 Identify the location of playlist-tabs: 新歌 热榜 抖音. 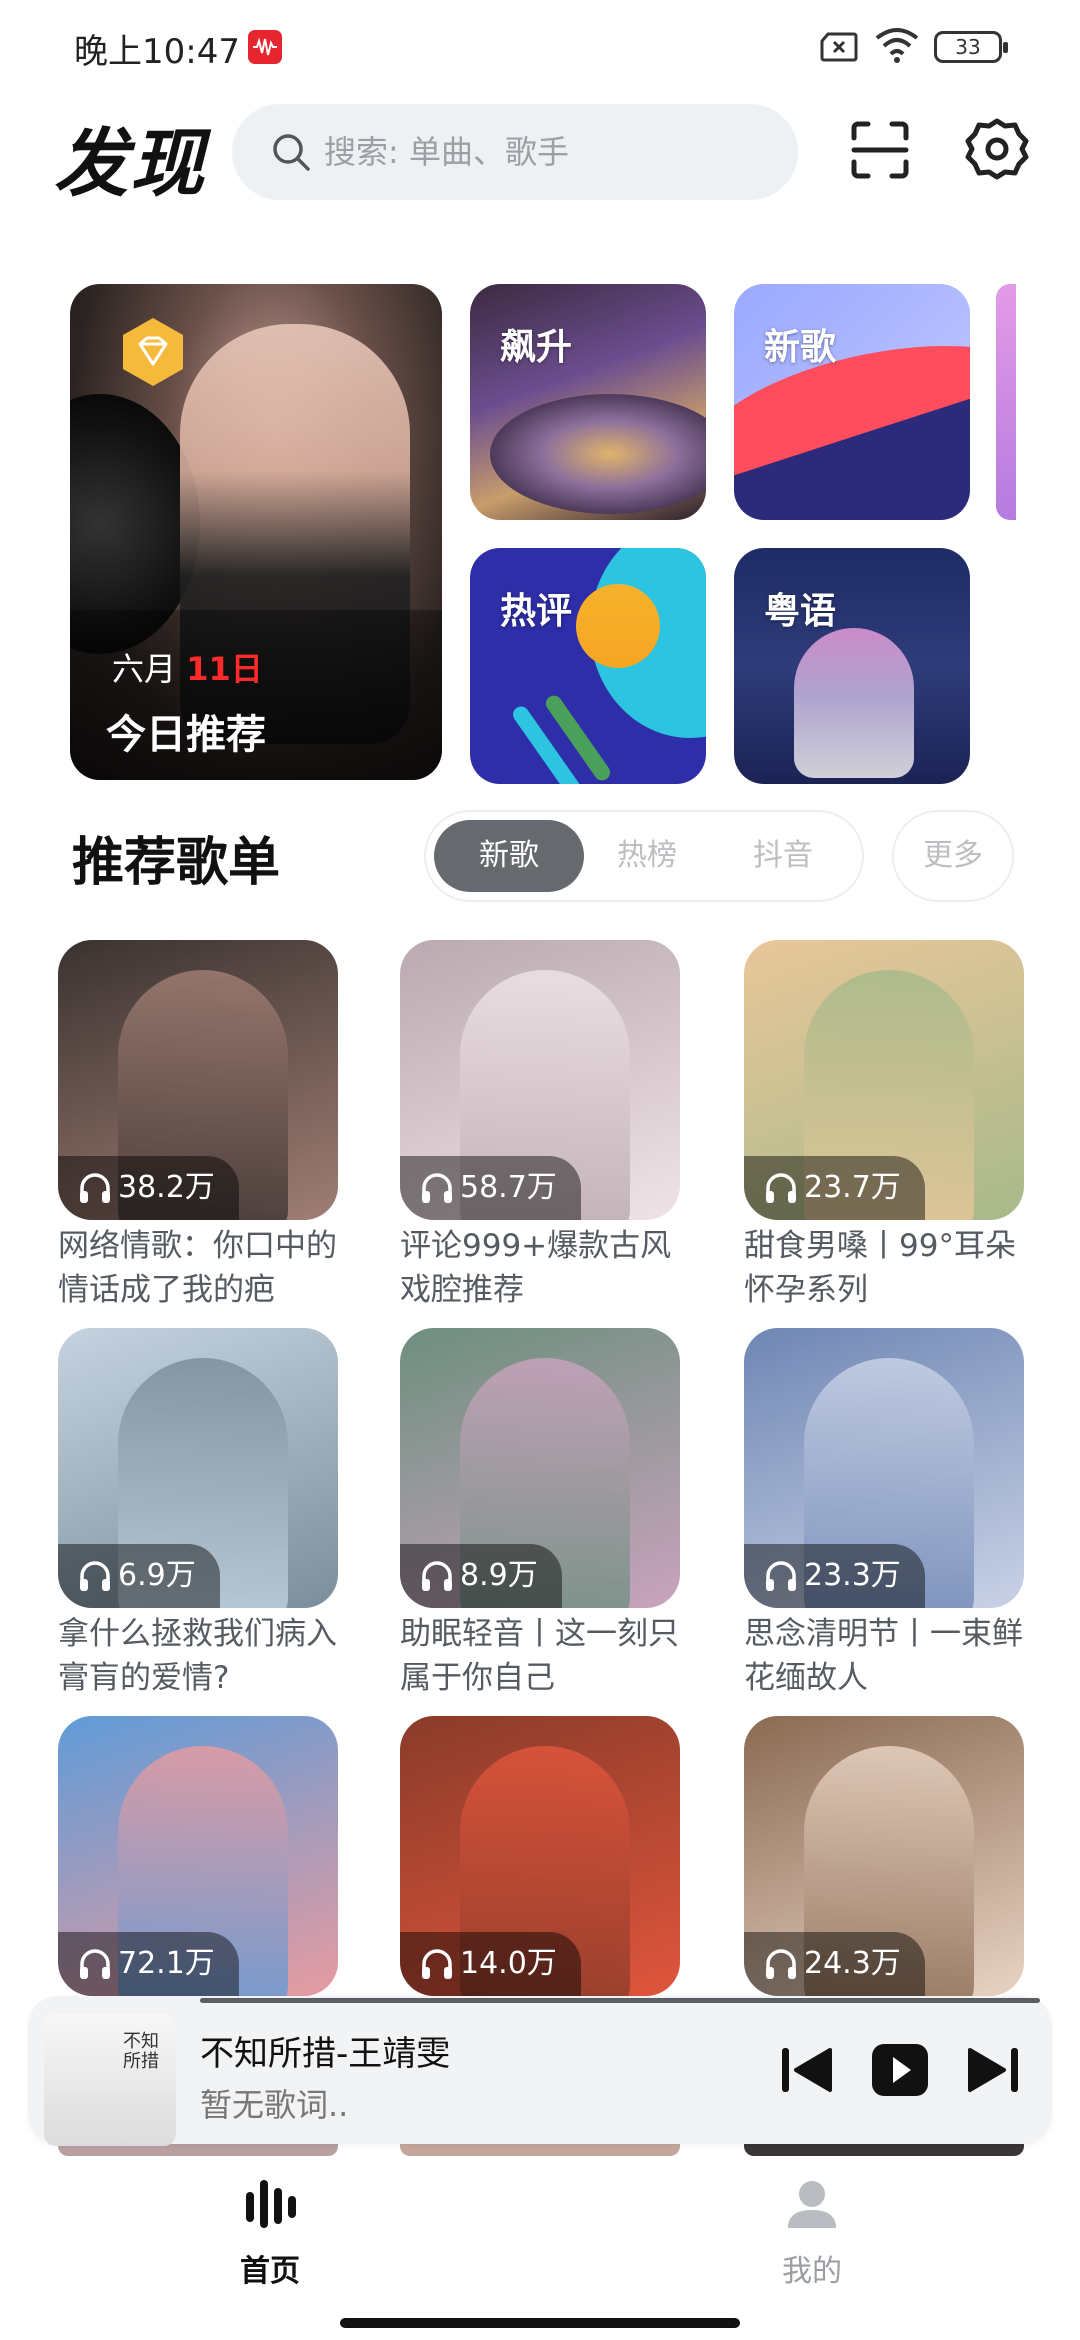
(644, 856).